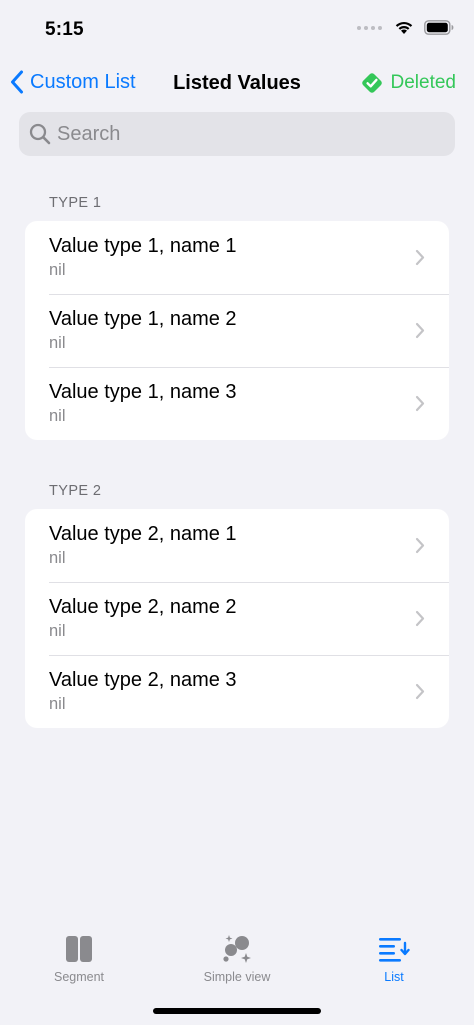  Describe the element at coordinates (237, 28) in the screenshot. I see `status-bar: 5:15` at that location.